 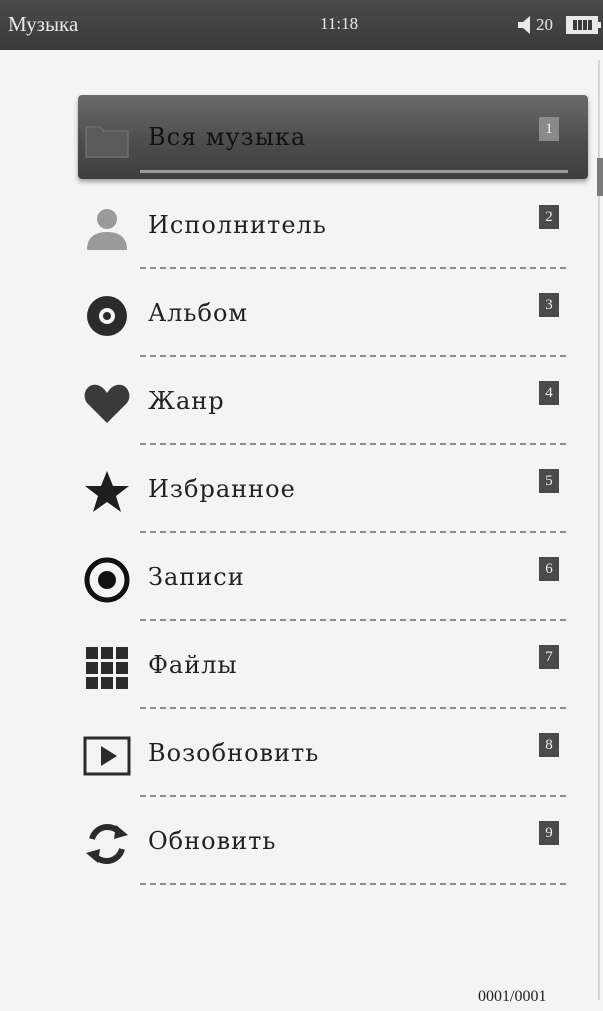 I want to click on menu-item-number: 6, so click(x=549, y=569).